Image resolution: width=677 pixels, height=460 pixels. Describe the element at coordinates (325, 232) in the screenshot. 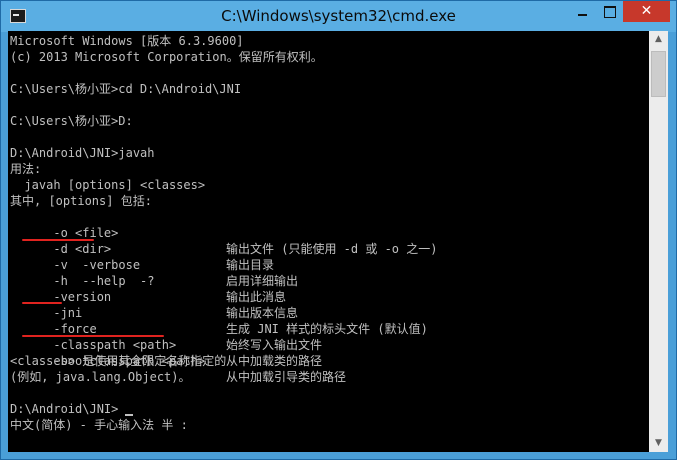

I see `option-row: -o <file> 输出文件 (只能使用 -d 或 -o 之一)` at that location.